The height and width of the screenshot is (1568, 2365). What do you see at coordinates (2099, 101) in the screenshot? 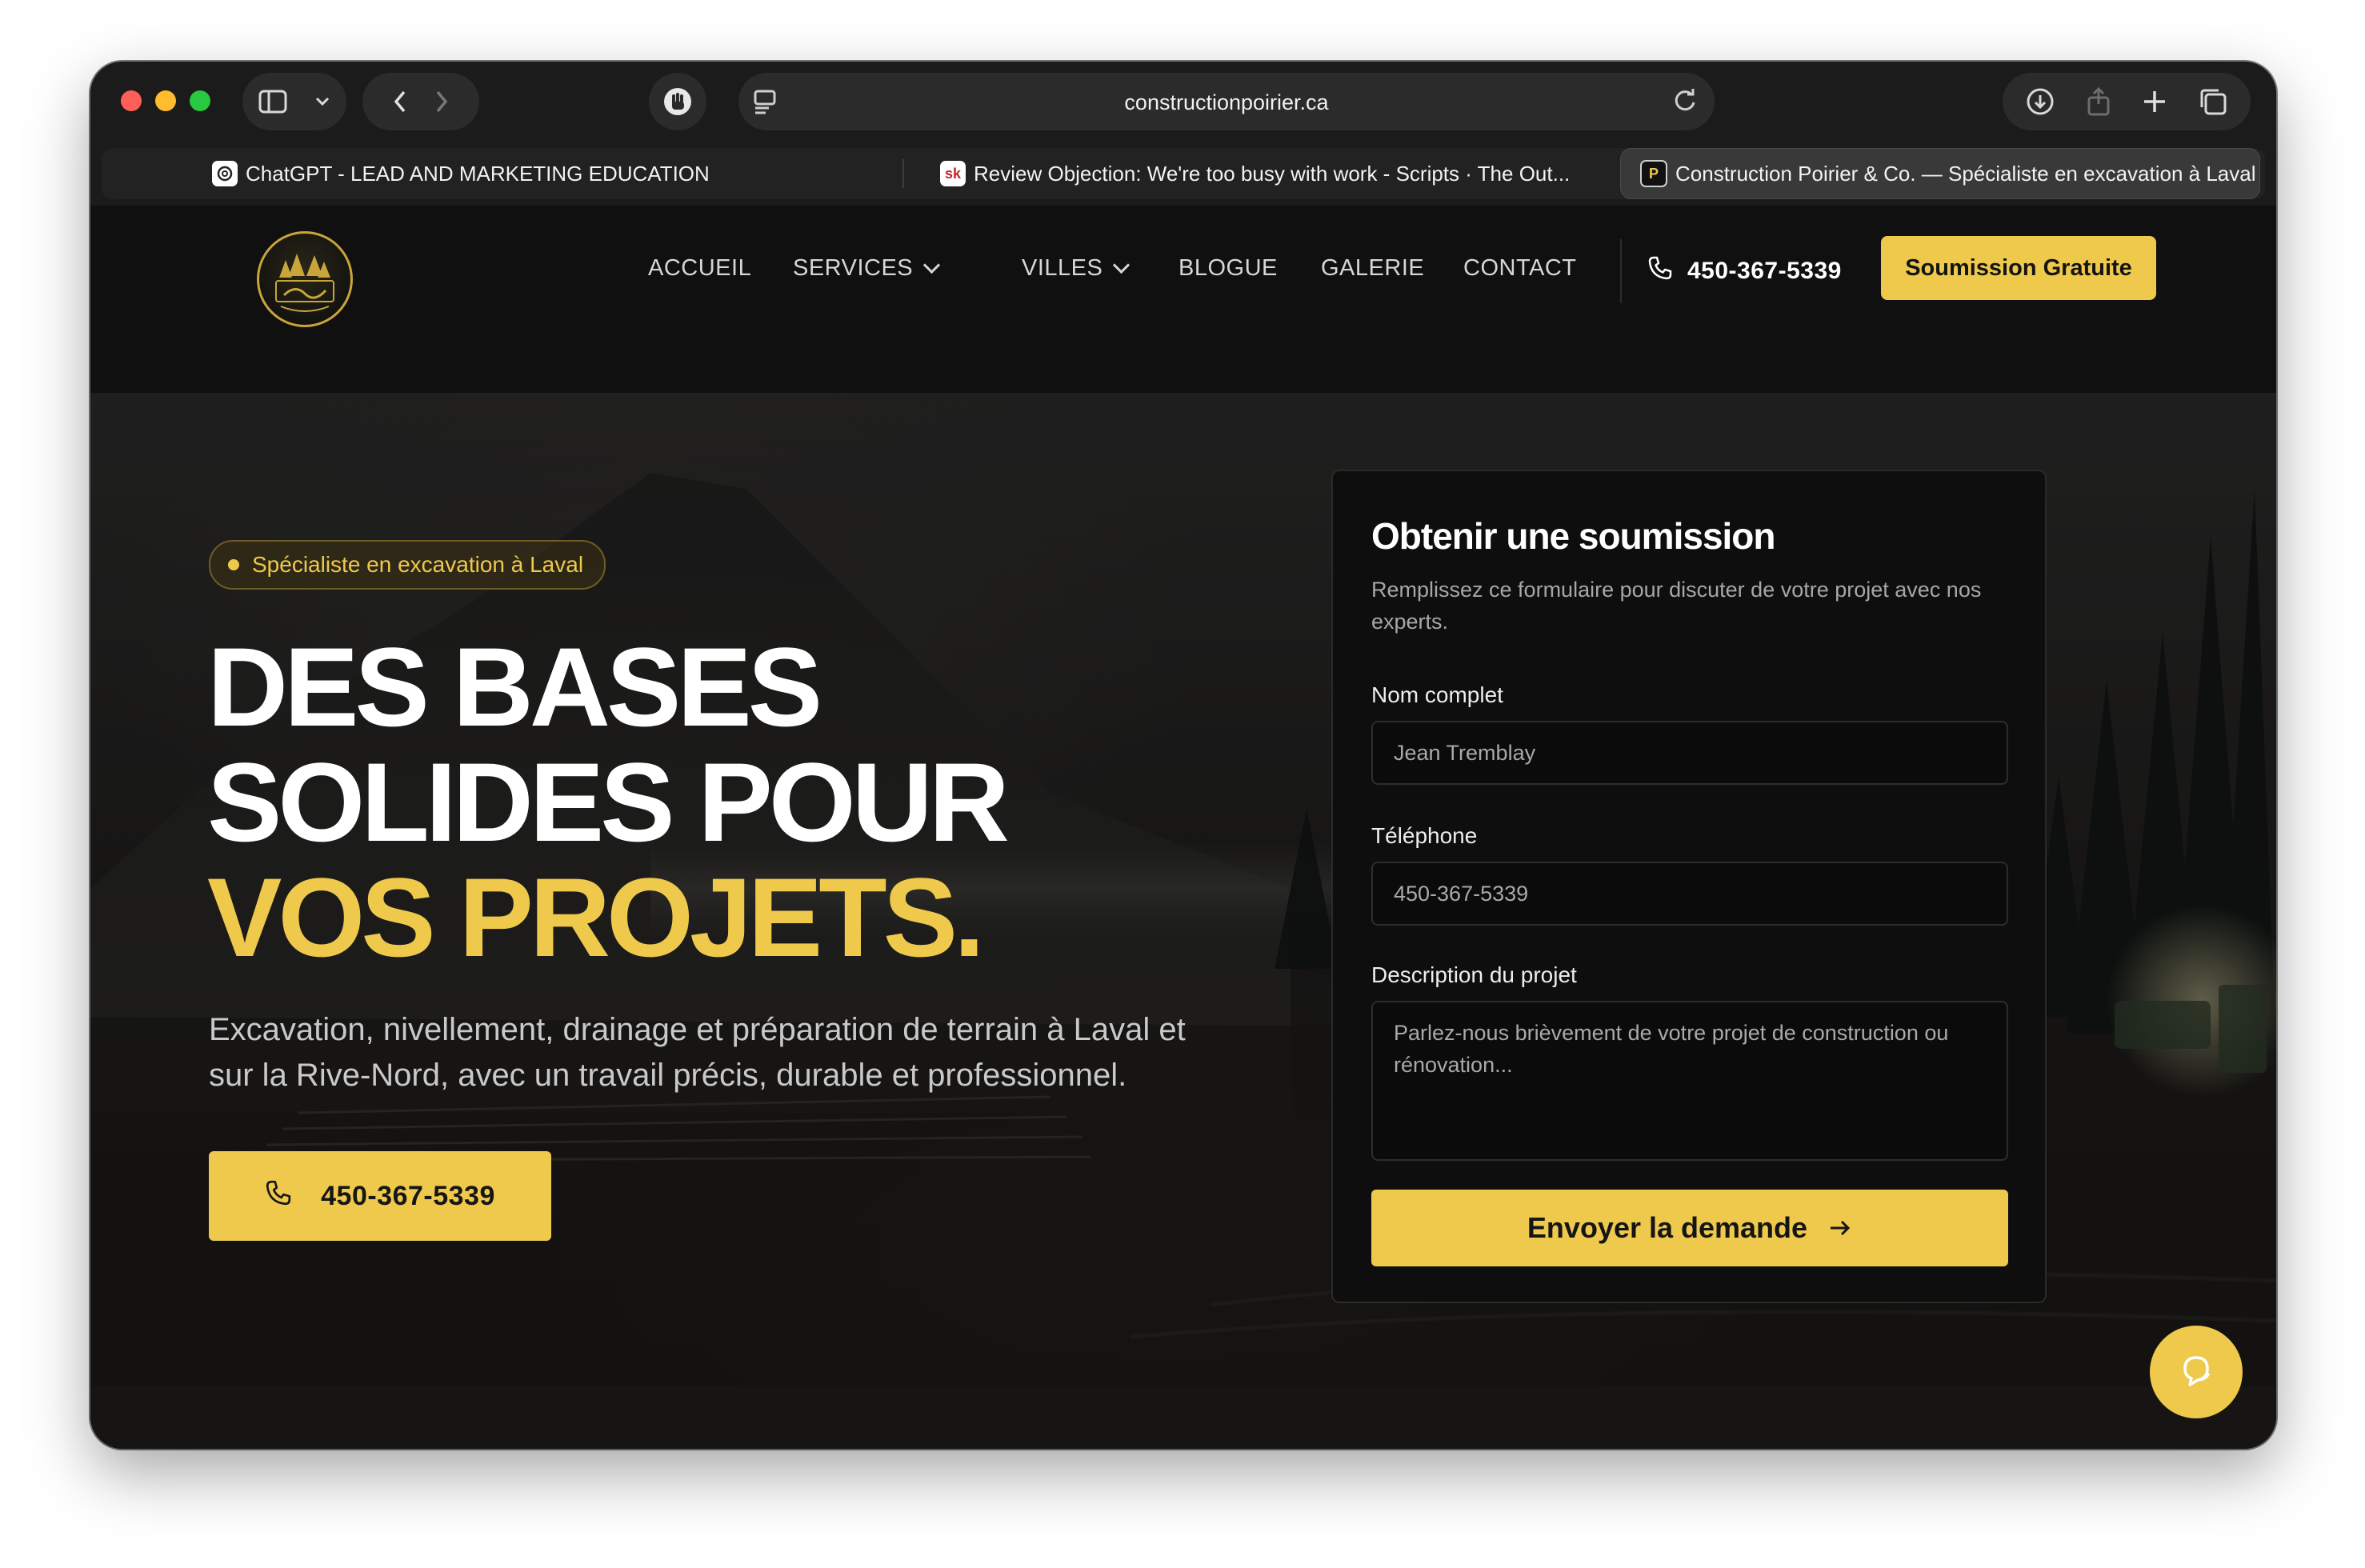
I see `share-icon` at bounding box center [2099, 101].